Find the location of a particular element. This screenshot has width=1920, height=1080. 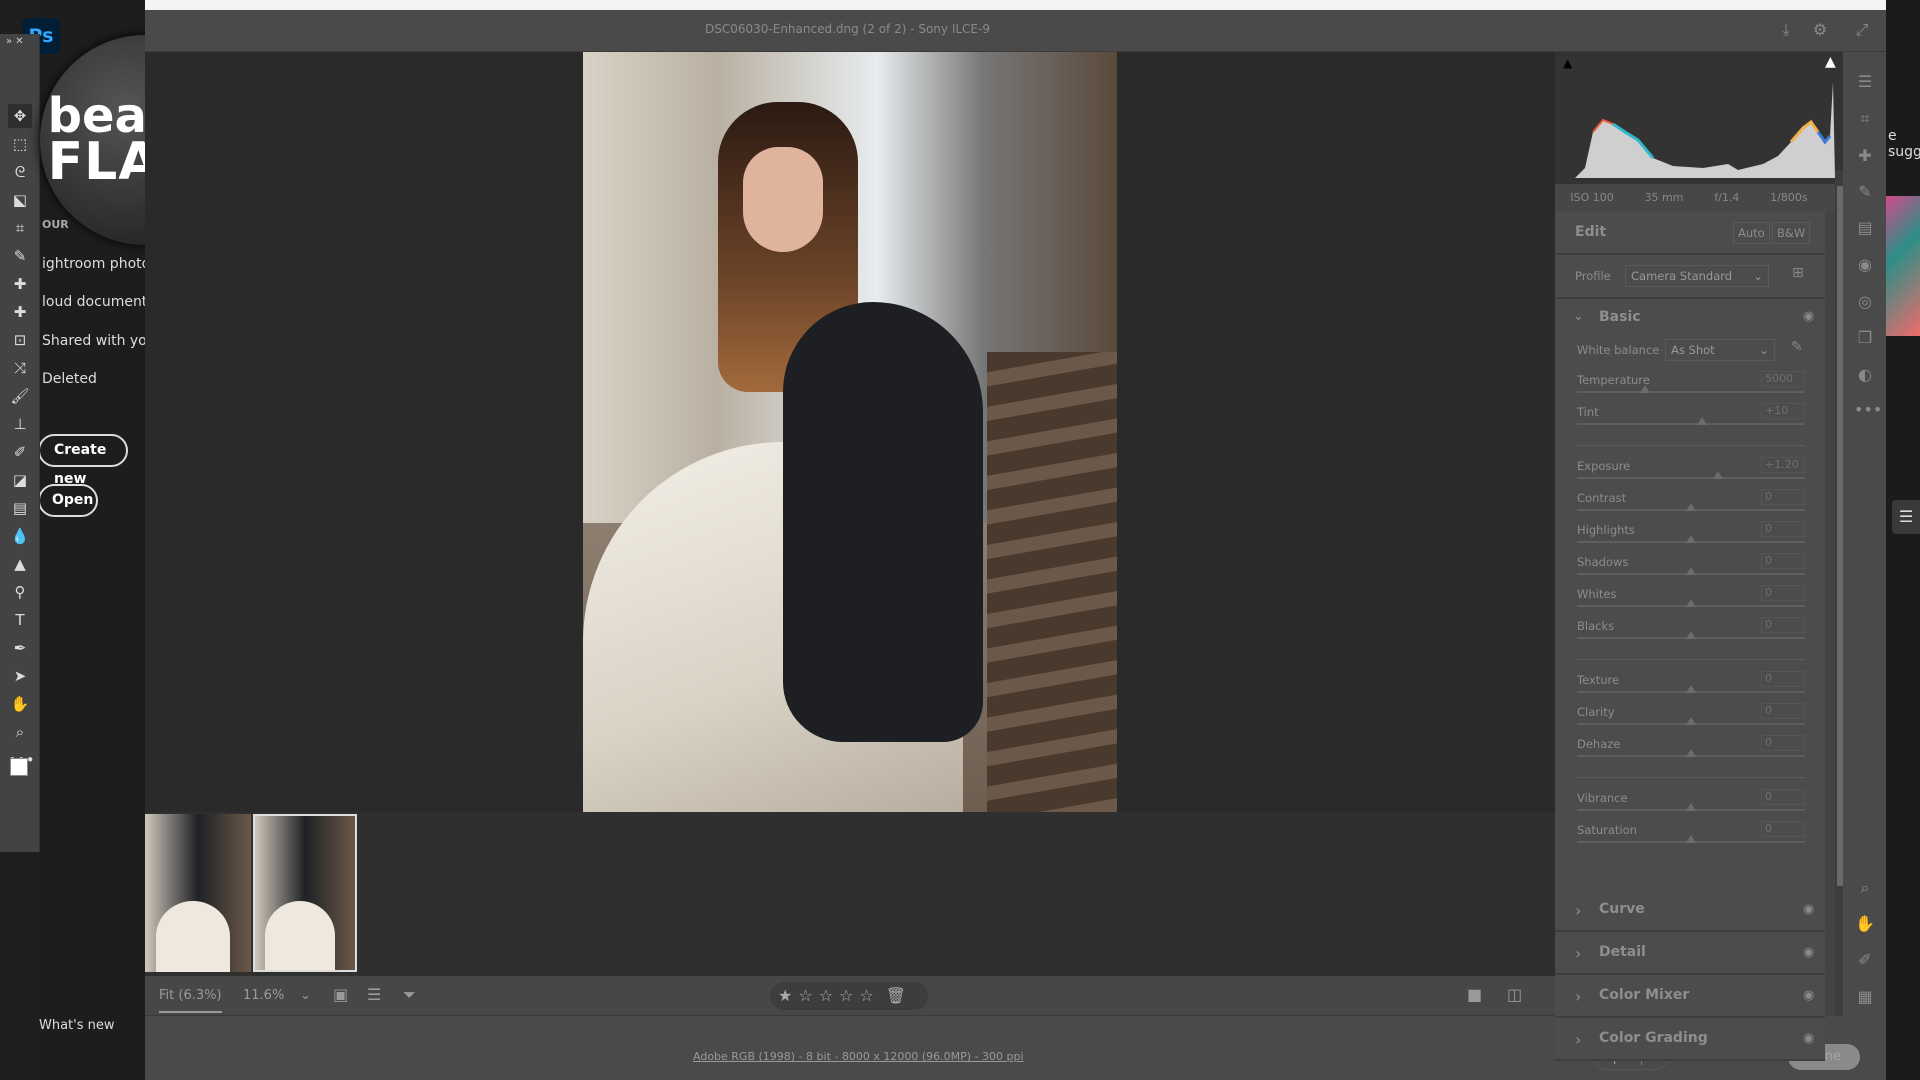

gear-icon: ⚙ is located at coordinates (1820, 31).